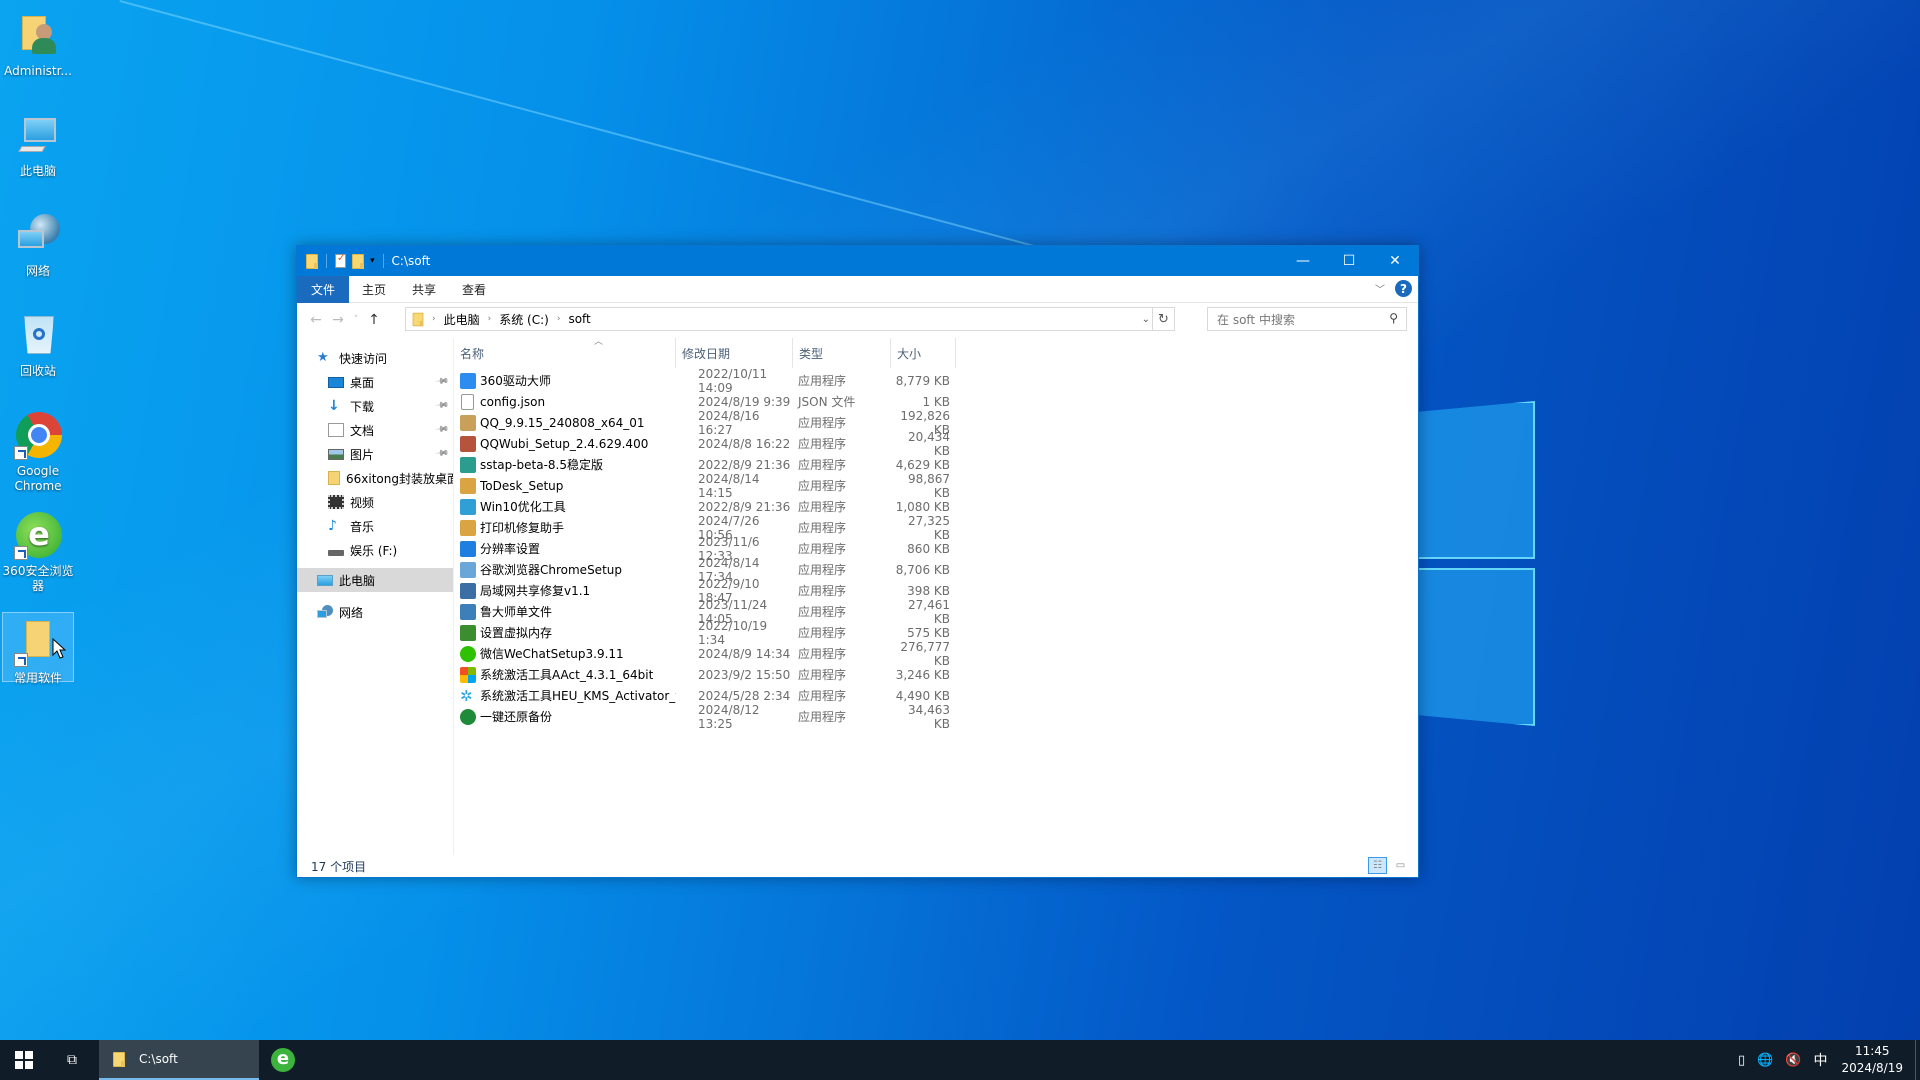 The image size is (1920, 1080). What do you see at coordinates (375, 526) in the screenshot?
I see `nav-item: ♪ 音乐` at bounding box center [375, 526].